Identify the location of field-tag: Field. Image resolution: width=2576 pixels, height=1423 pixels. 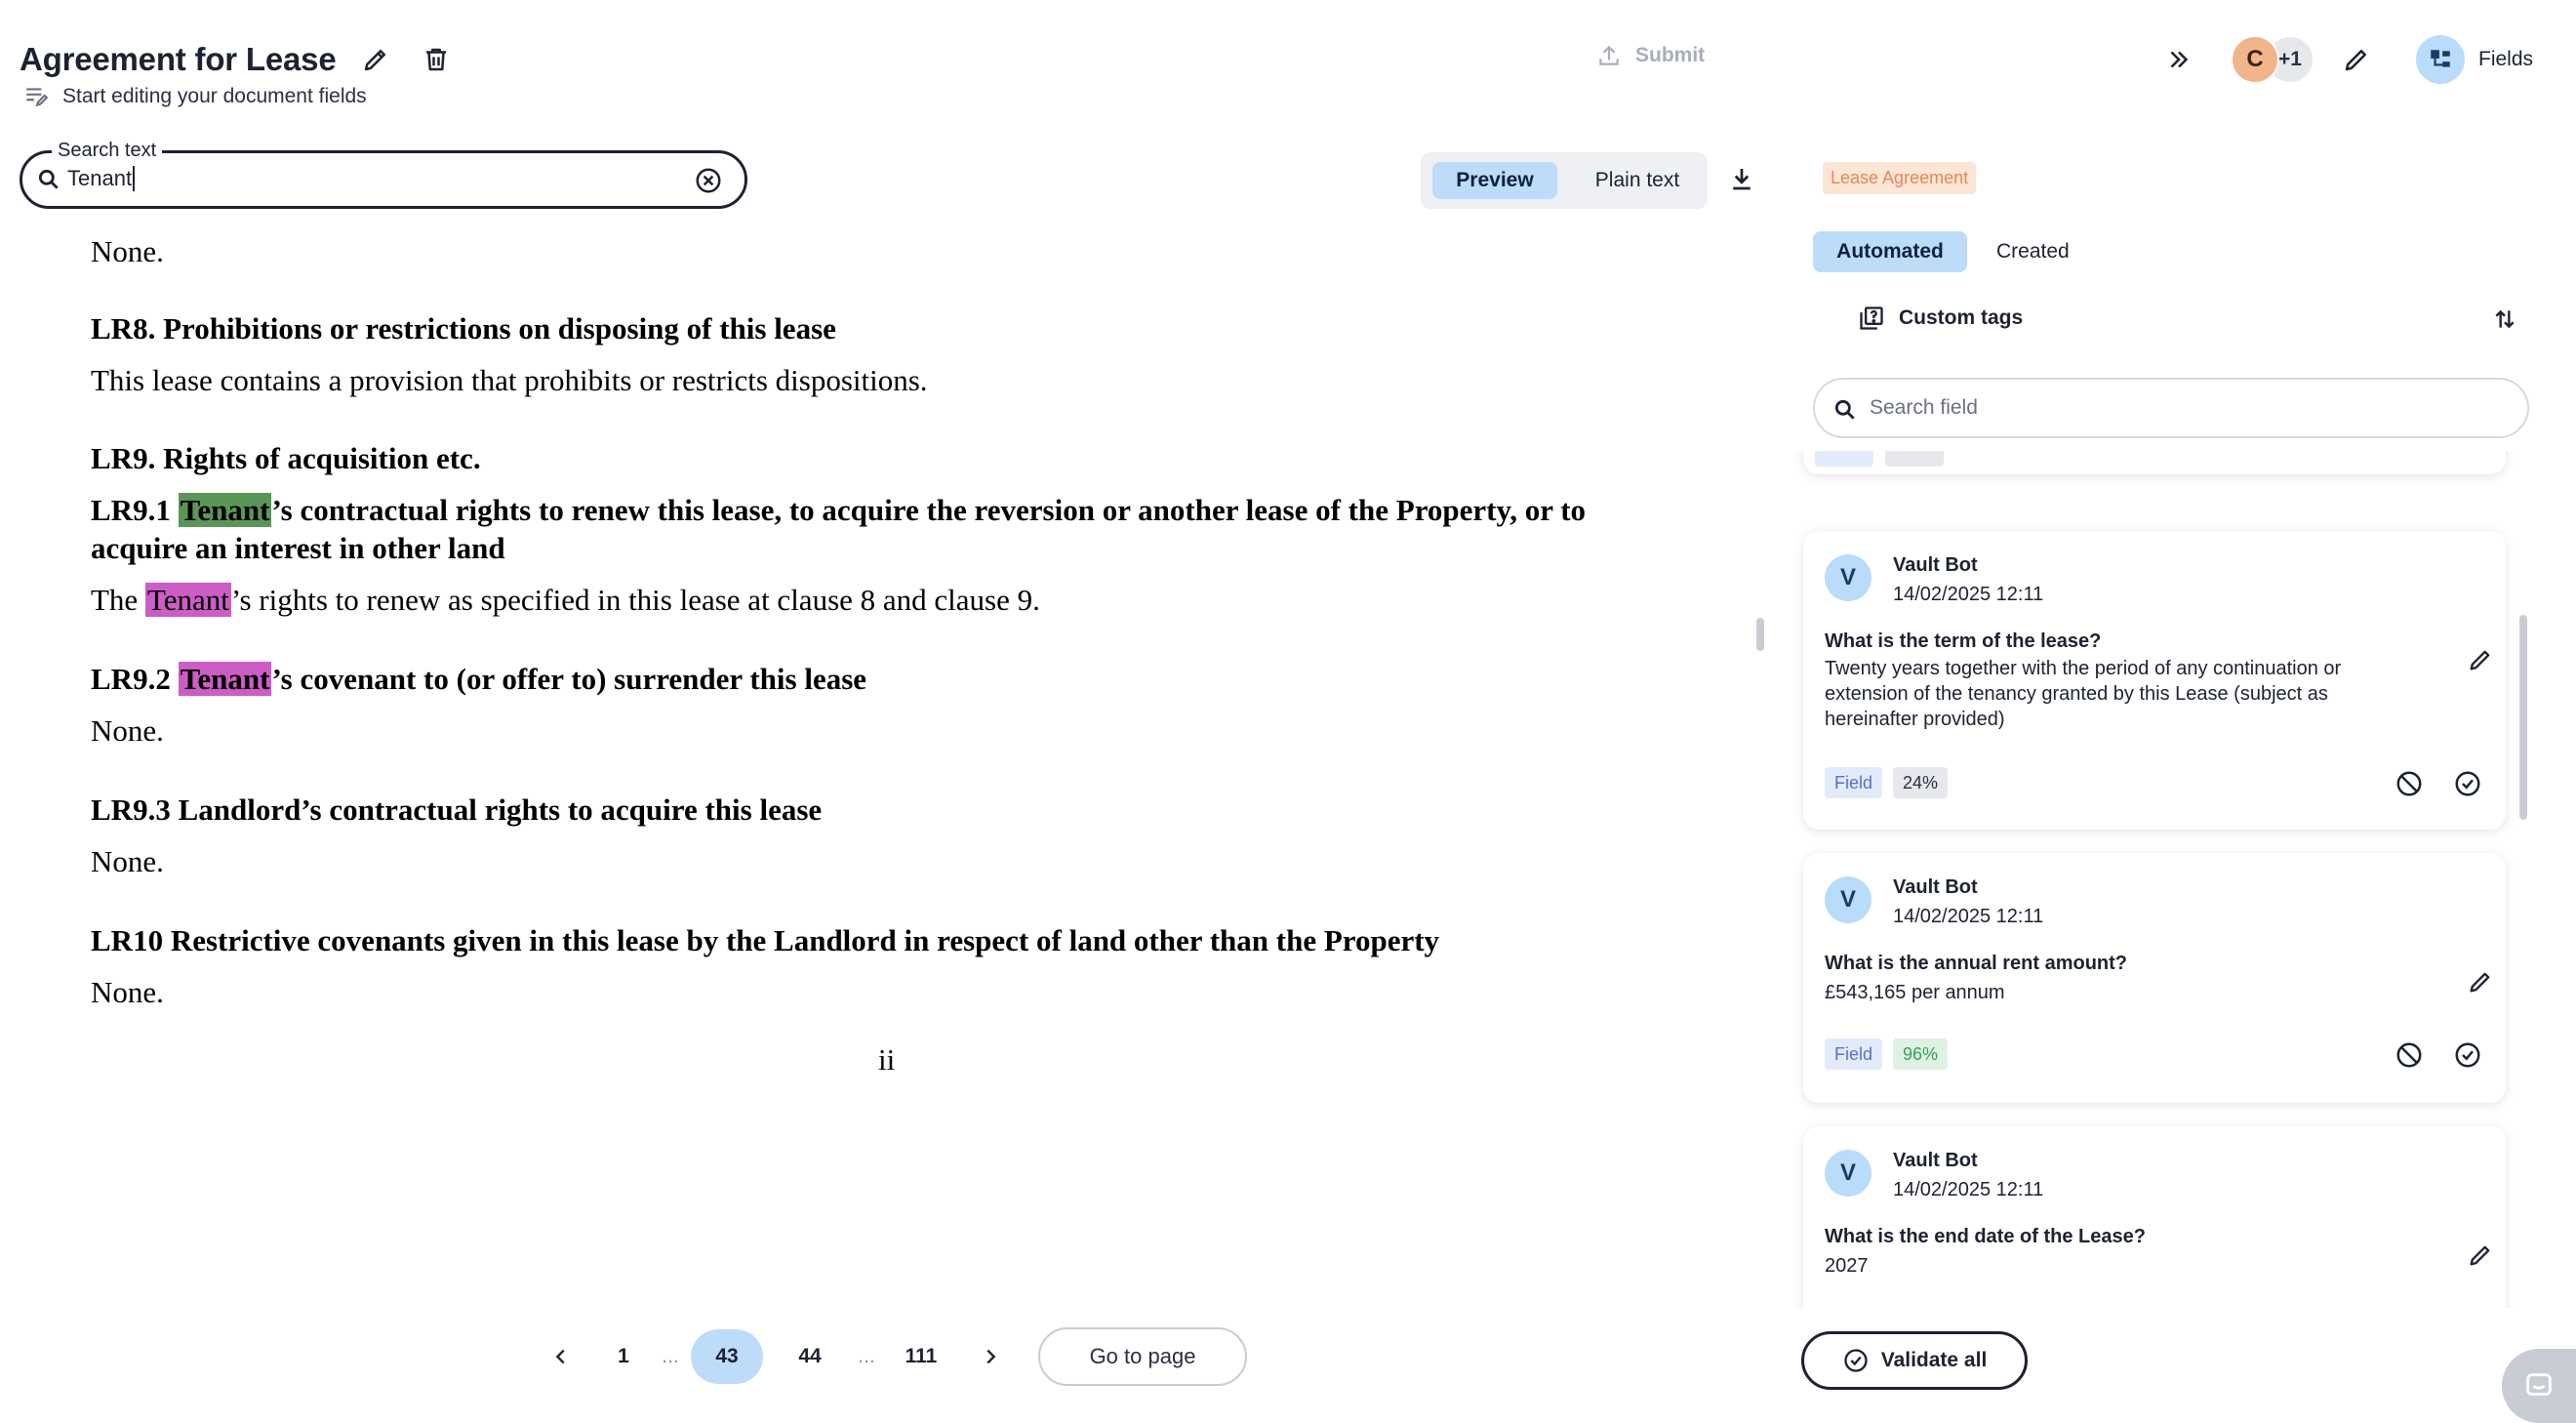
(1854, 783).